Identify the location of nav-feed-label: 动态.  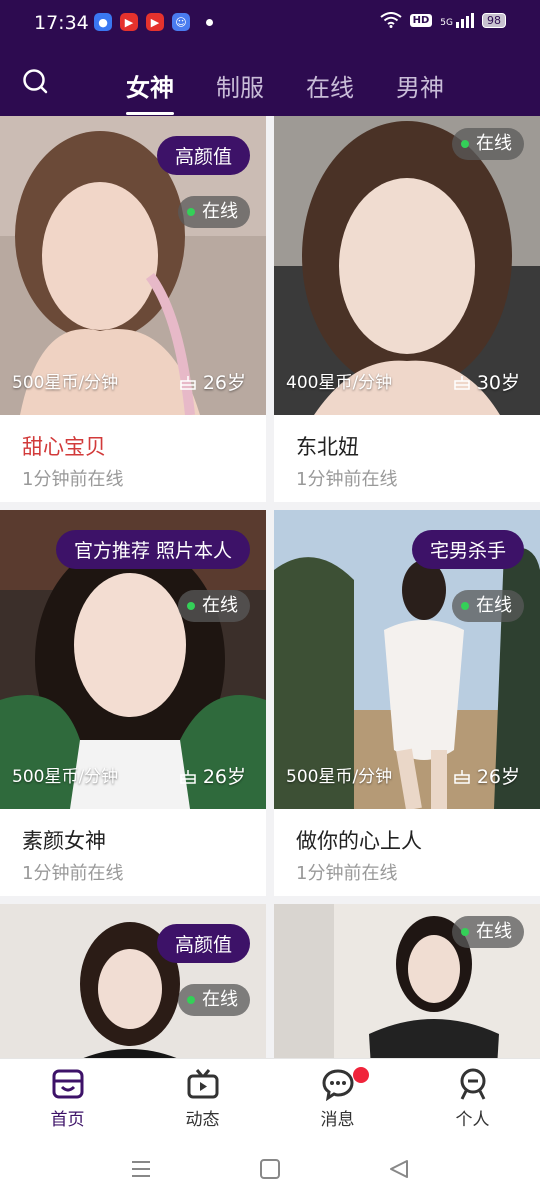
(202, 1120).